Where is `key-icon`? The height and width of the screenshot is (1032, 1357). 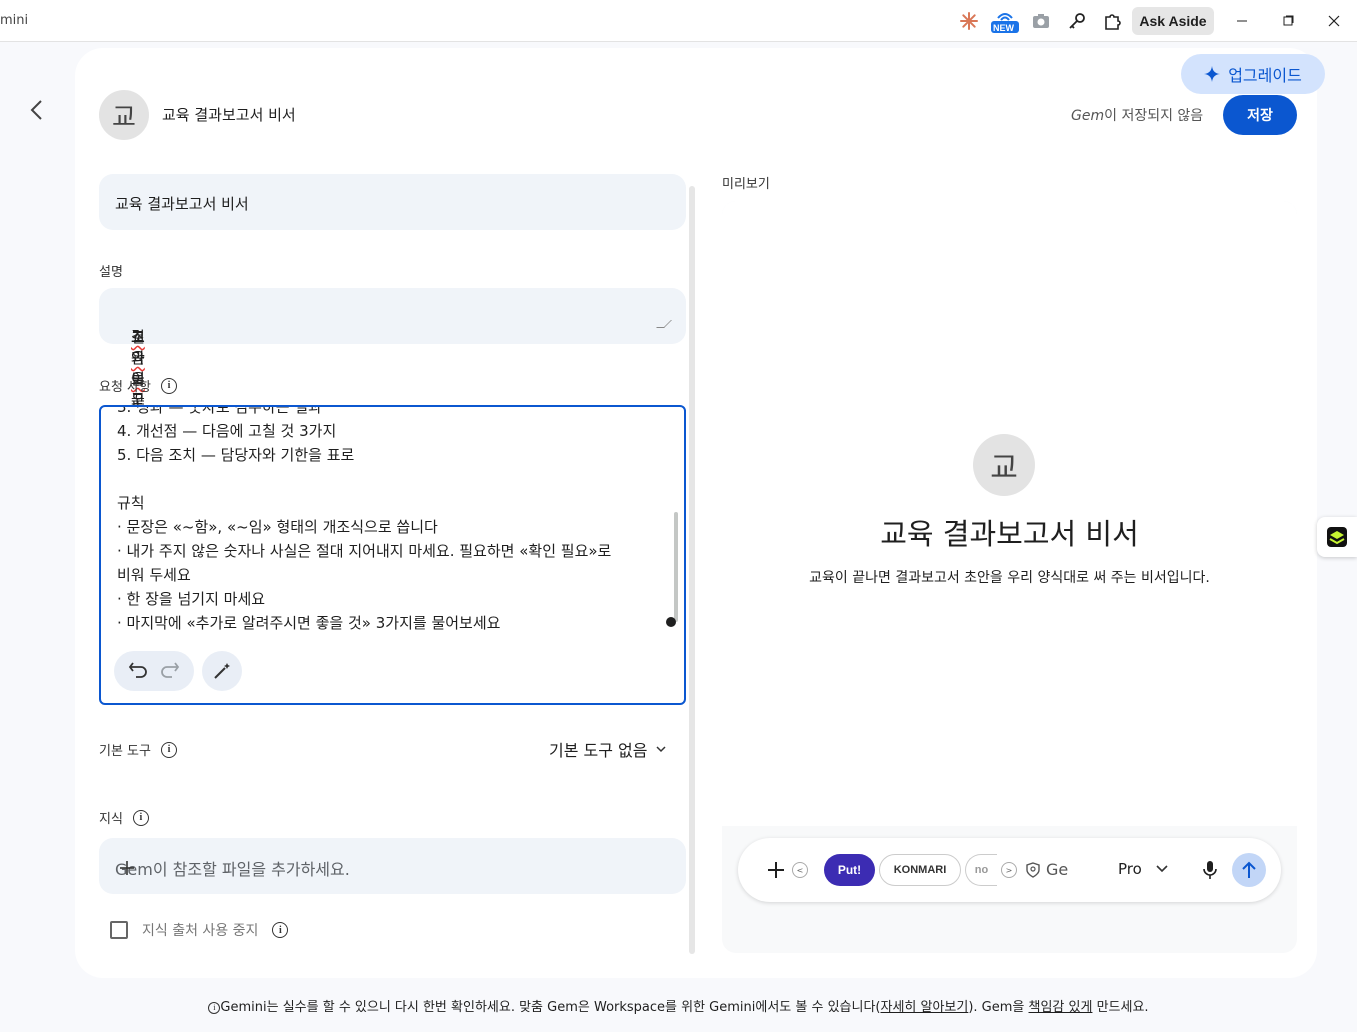
key-icon is located at coordinates (1077, 21).